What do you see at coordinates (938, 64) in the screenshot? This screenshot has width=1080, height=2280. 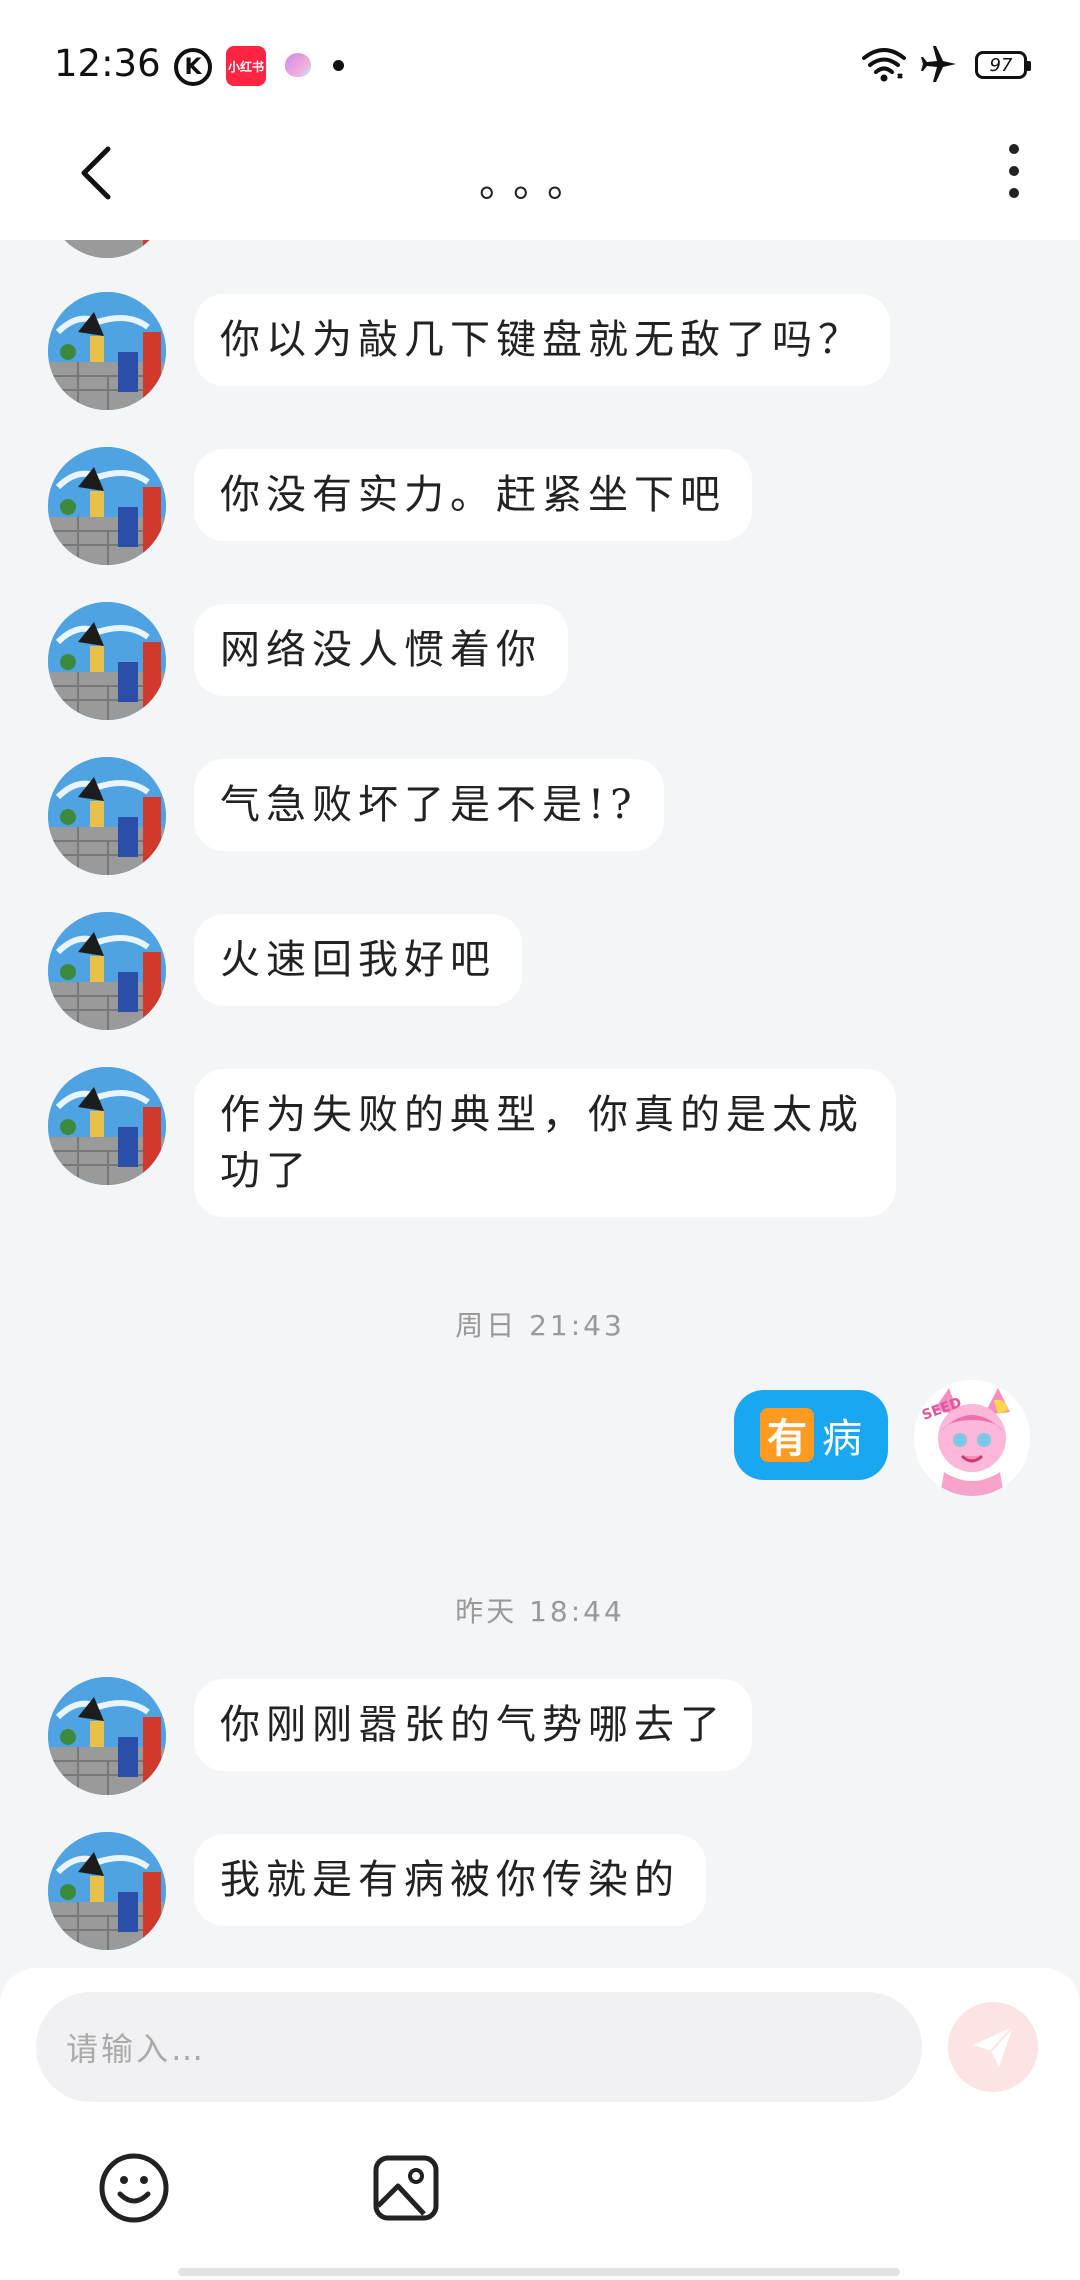 I see `airplane-mode-icon` at bounding box center [938, 64].